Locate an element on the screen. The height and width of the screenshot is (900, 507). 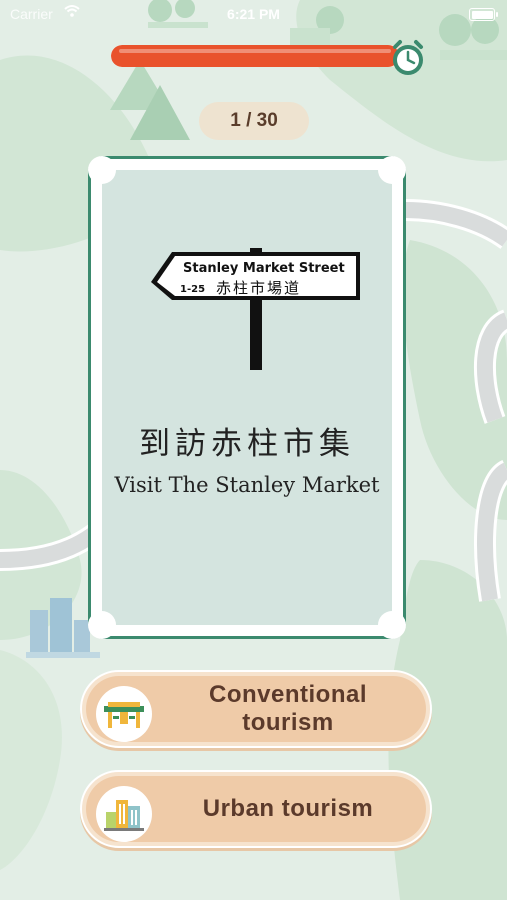
urban-tourism-button: Urban tourism is located at coordinates (256, 809).